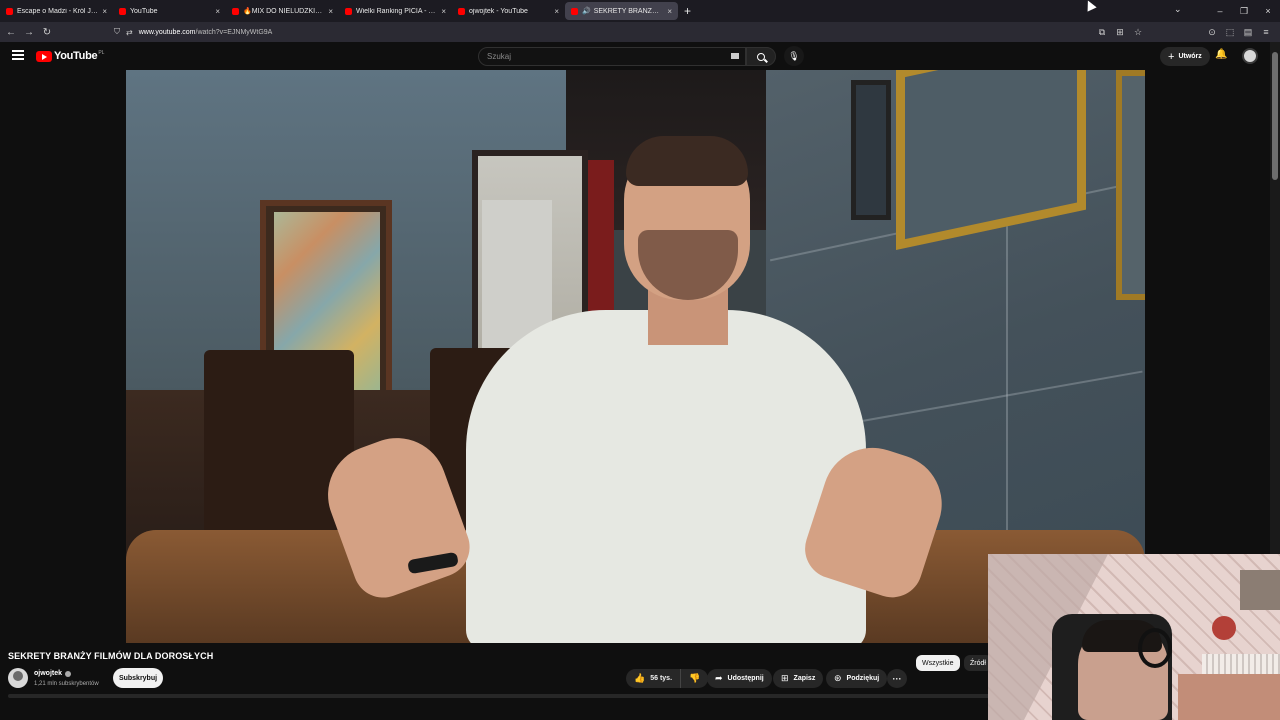 This screenshot has height=720, width=1280. Describe the element at coordinates (640, 678) in the screenshot. I see `thumbs-up-icon: 👍` at that location.